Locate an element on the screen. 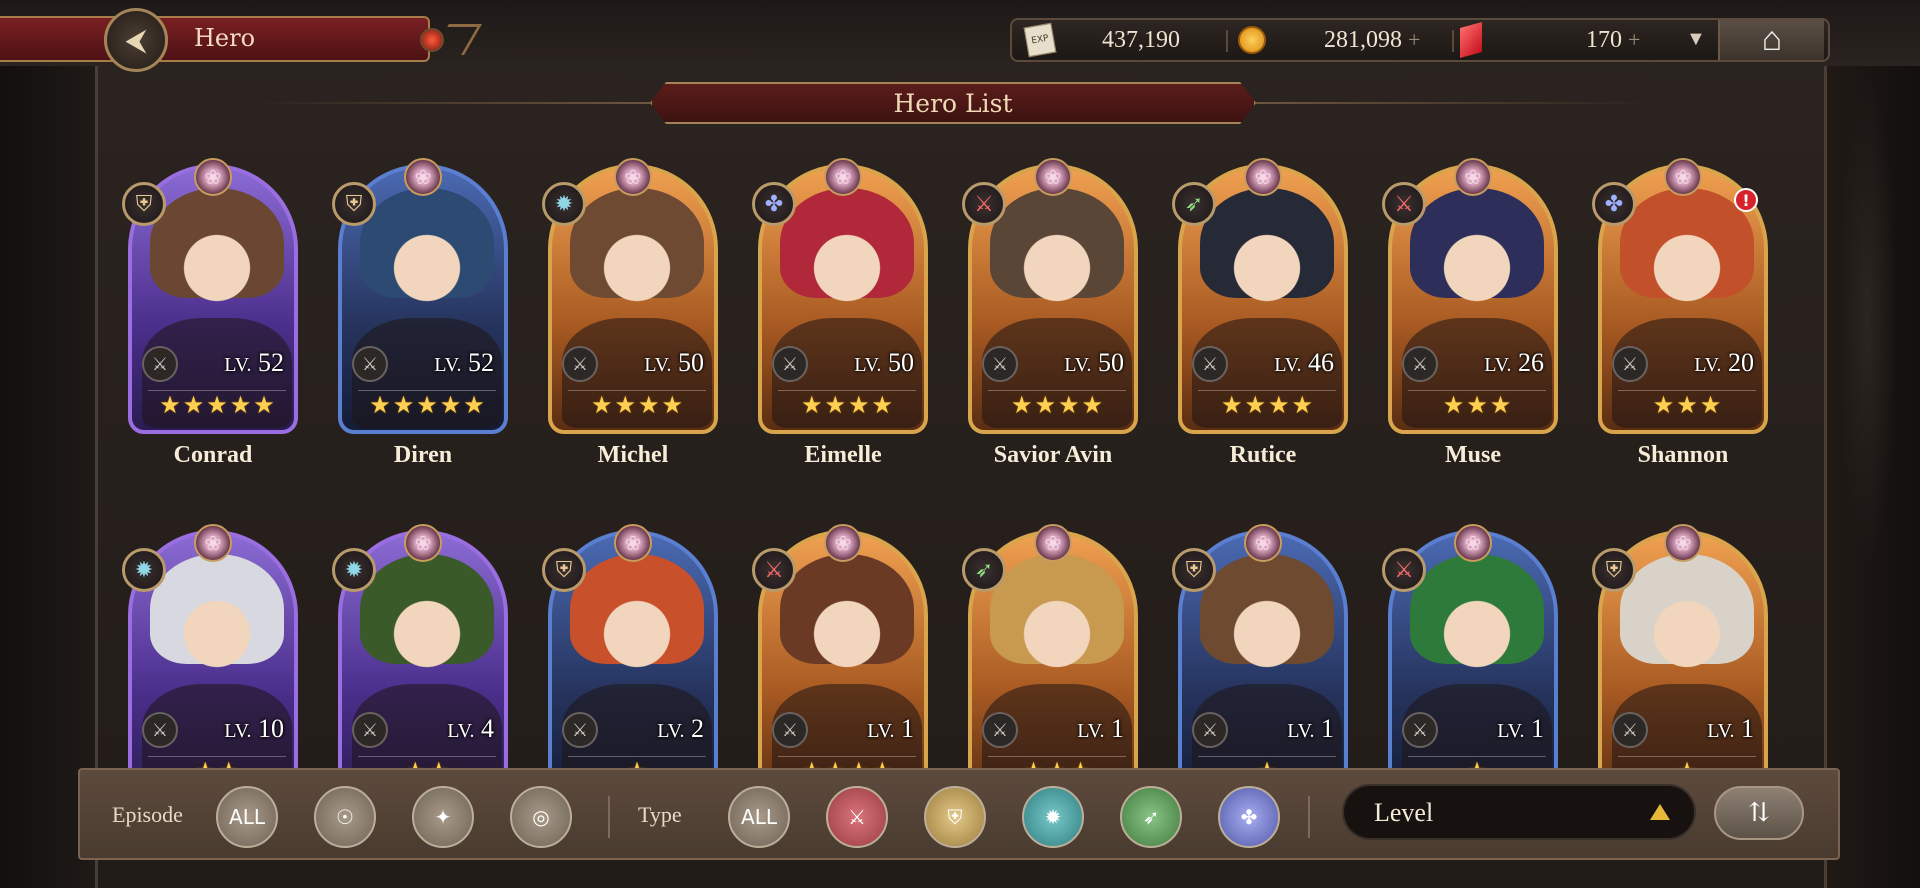 This screenshot has height=888, width=1920. hero-level: LV. 26 is located at coordinates (1514, 363).